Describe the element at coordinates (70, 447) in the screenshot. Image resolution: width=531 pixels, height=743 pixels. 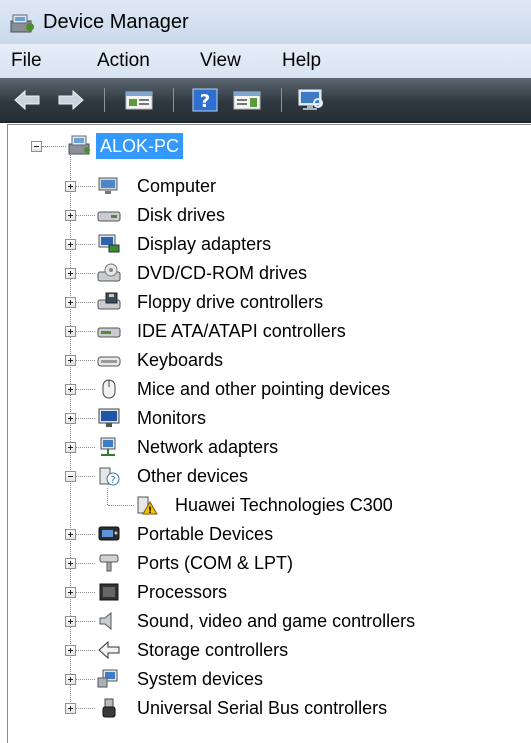
I see `expand-toggle-network-adapters` at that location.